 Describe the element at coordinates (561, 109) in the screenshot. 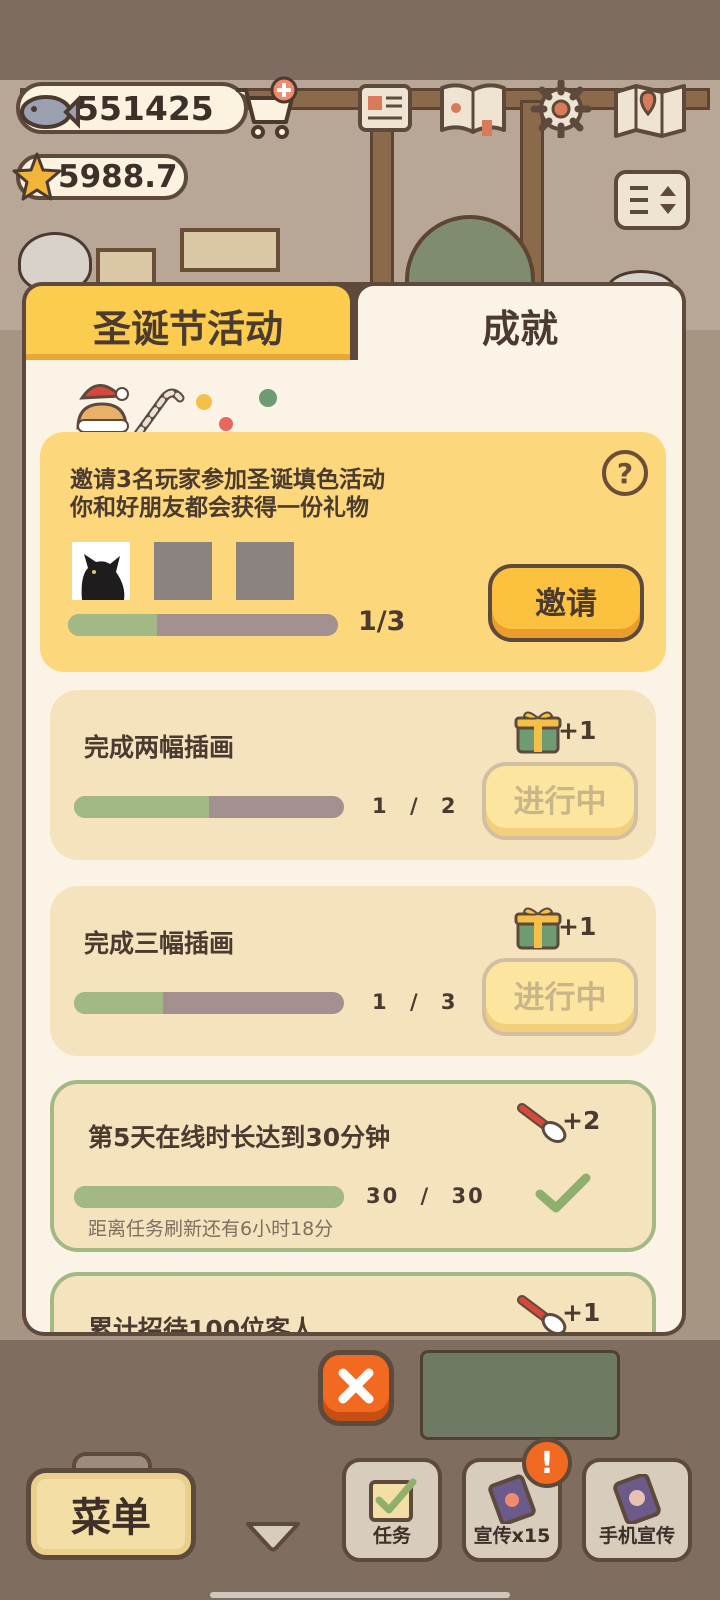

I see `gear-icon` at that location.